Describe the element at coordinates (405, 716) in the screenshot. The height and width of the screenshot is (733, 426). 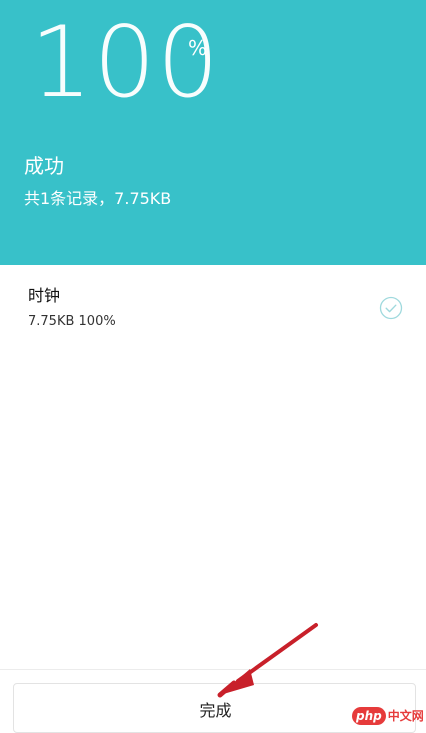
I see `watermark-text: 中文网` at that location.